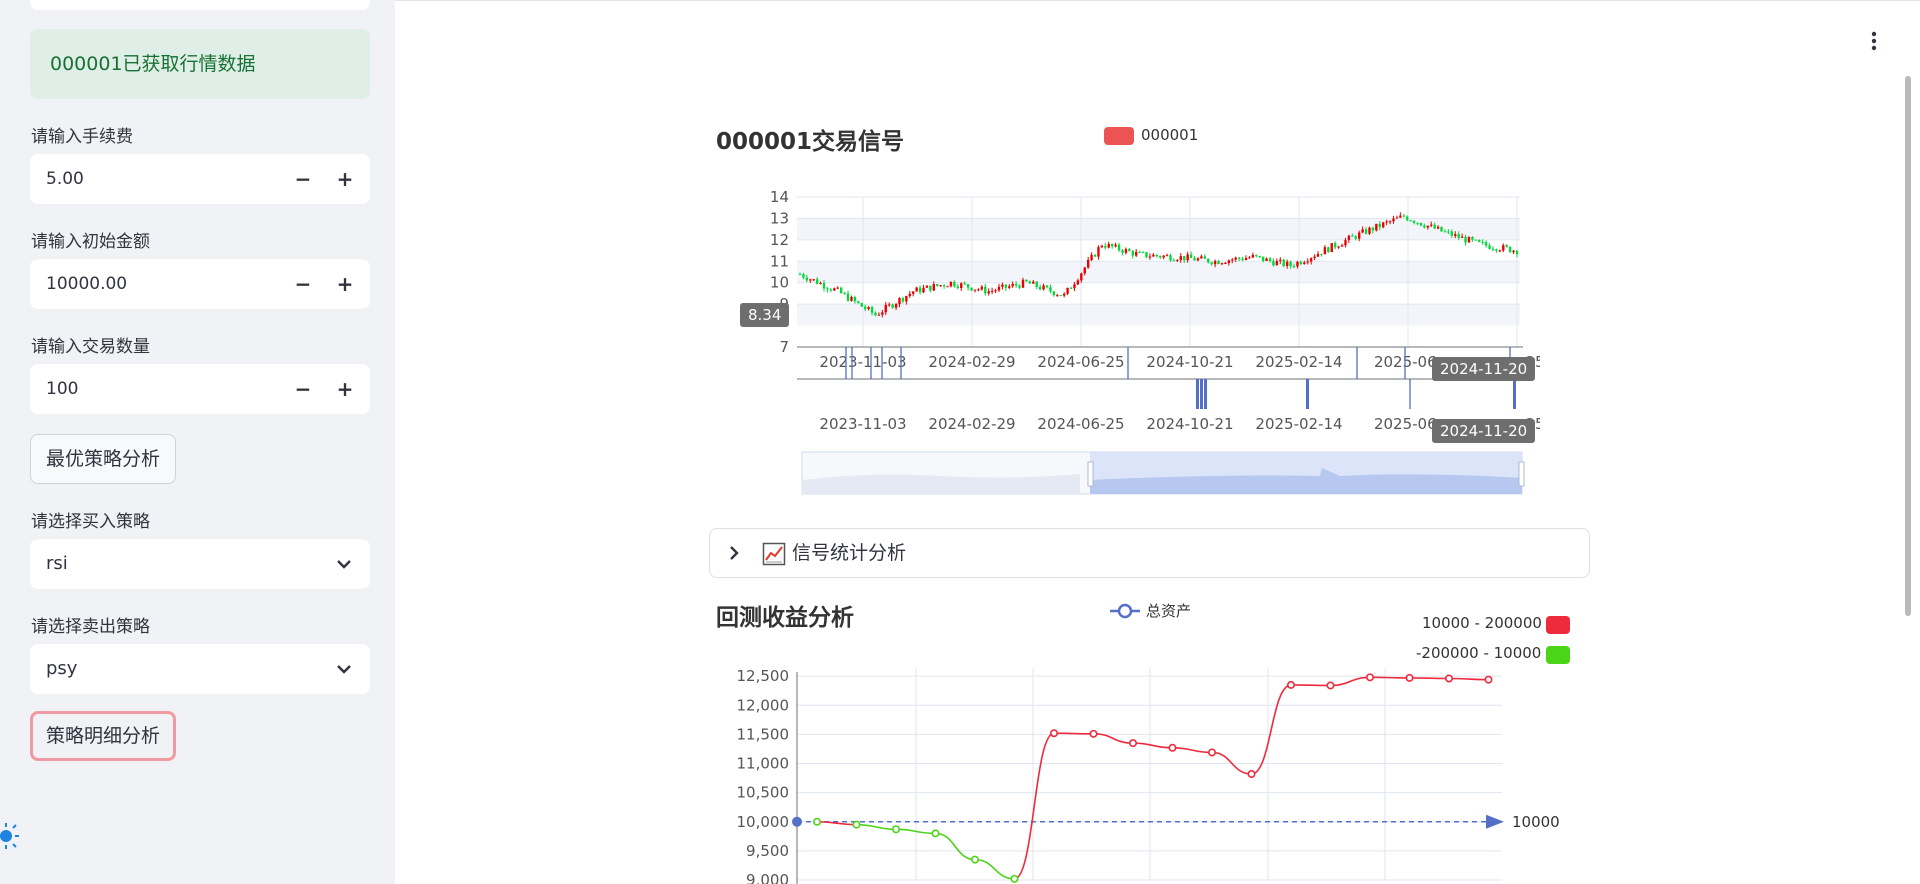 The width and height of the screenshot is (1920, 884). What do you see at coordinates (200, 284) in the screenshot?
I see `capital-input: 10000.00 − +` at bounding box center [200, 284].